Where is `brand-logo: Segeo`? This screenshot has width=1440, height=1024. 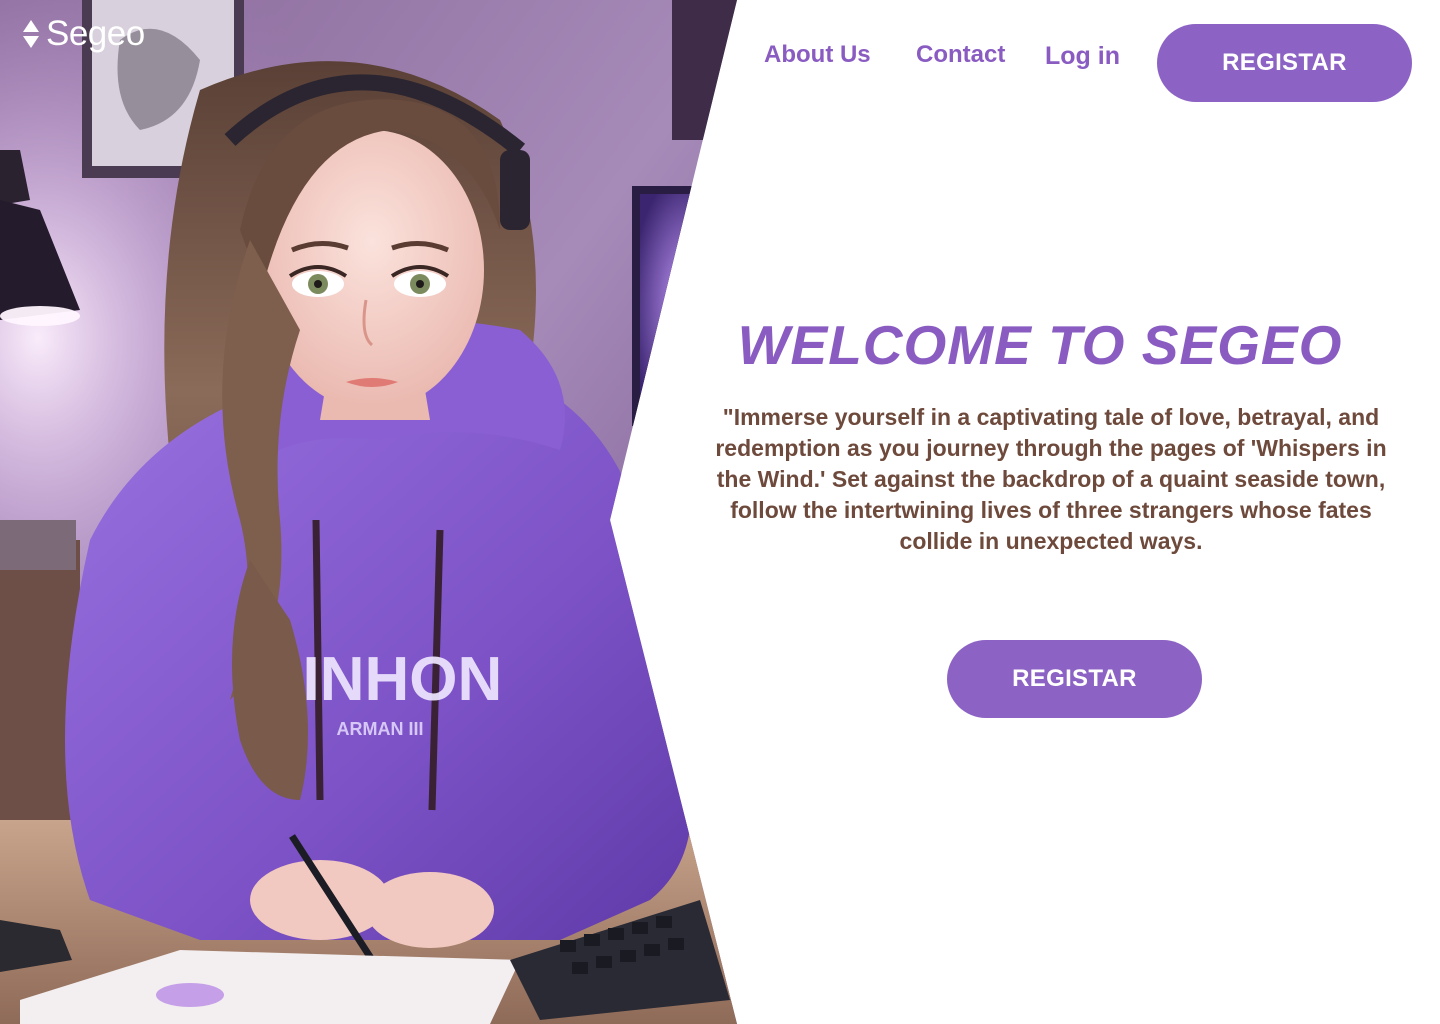 brand-logo: Segeo is located at coordinates (83, 34).